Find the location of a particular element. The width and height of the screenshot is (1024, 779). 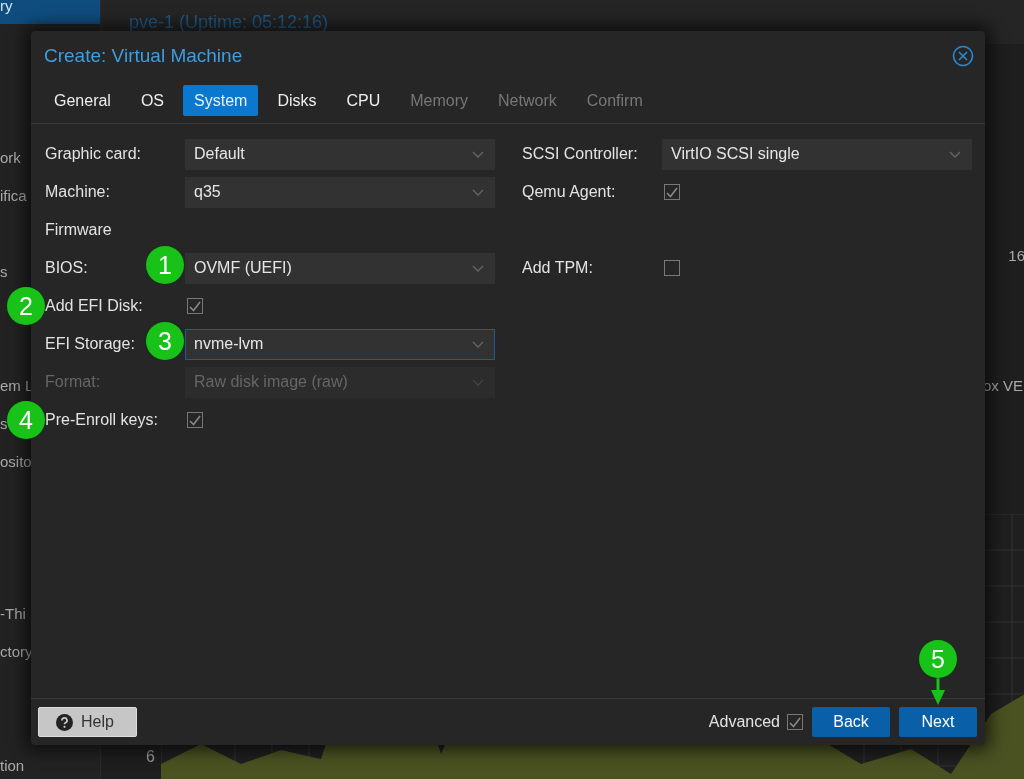

field-label: BIOS: is located at coordinates (66, 268).